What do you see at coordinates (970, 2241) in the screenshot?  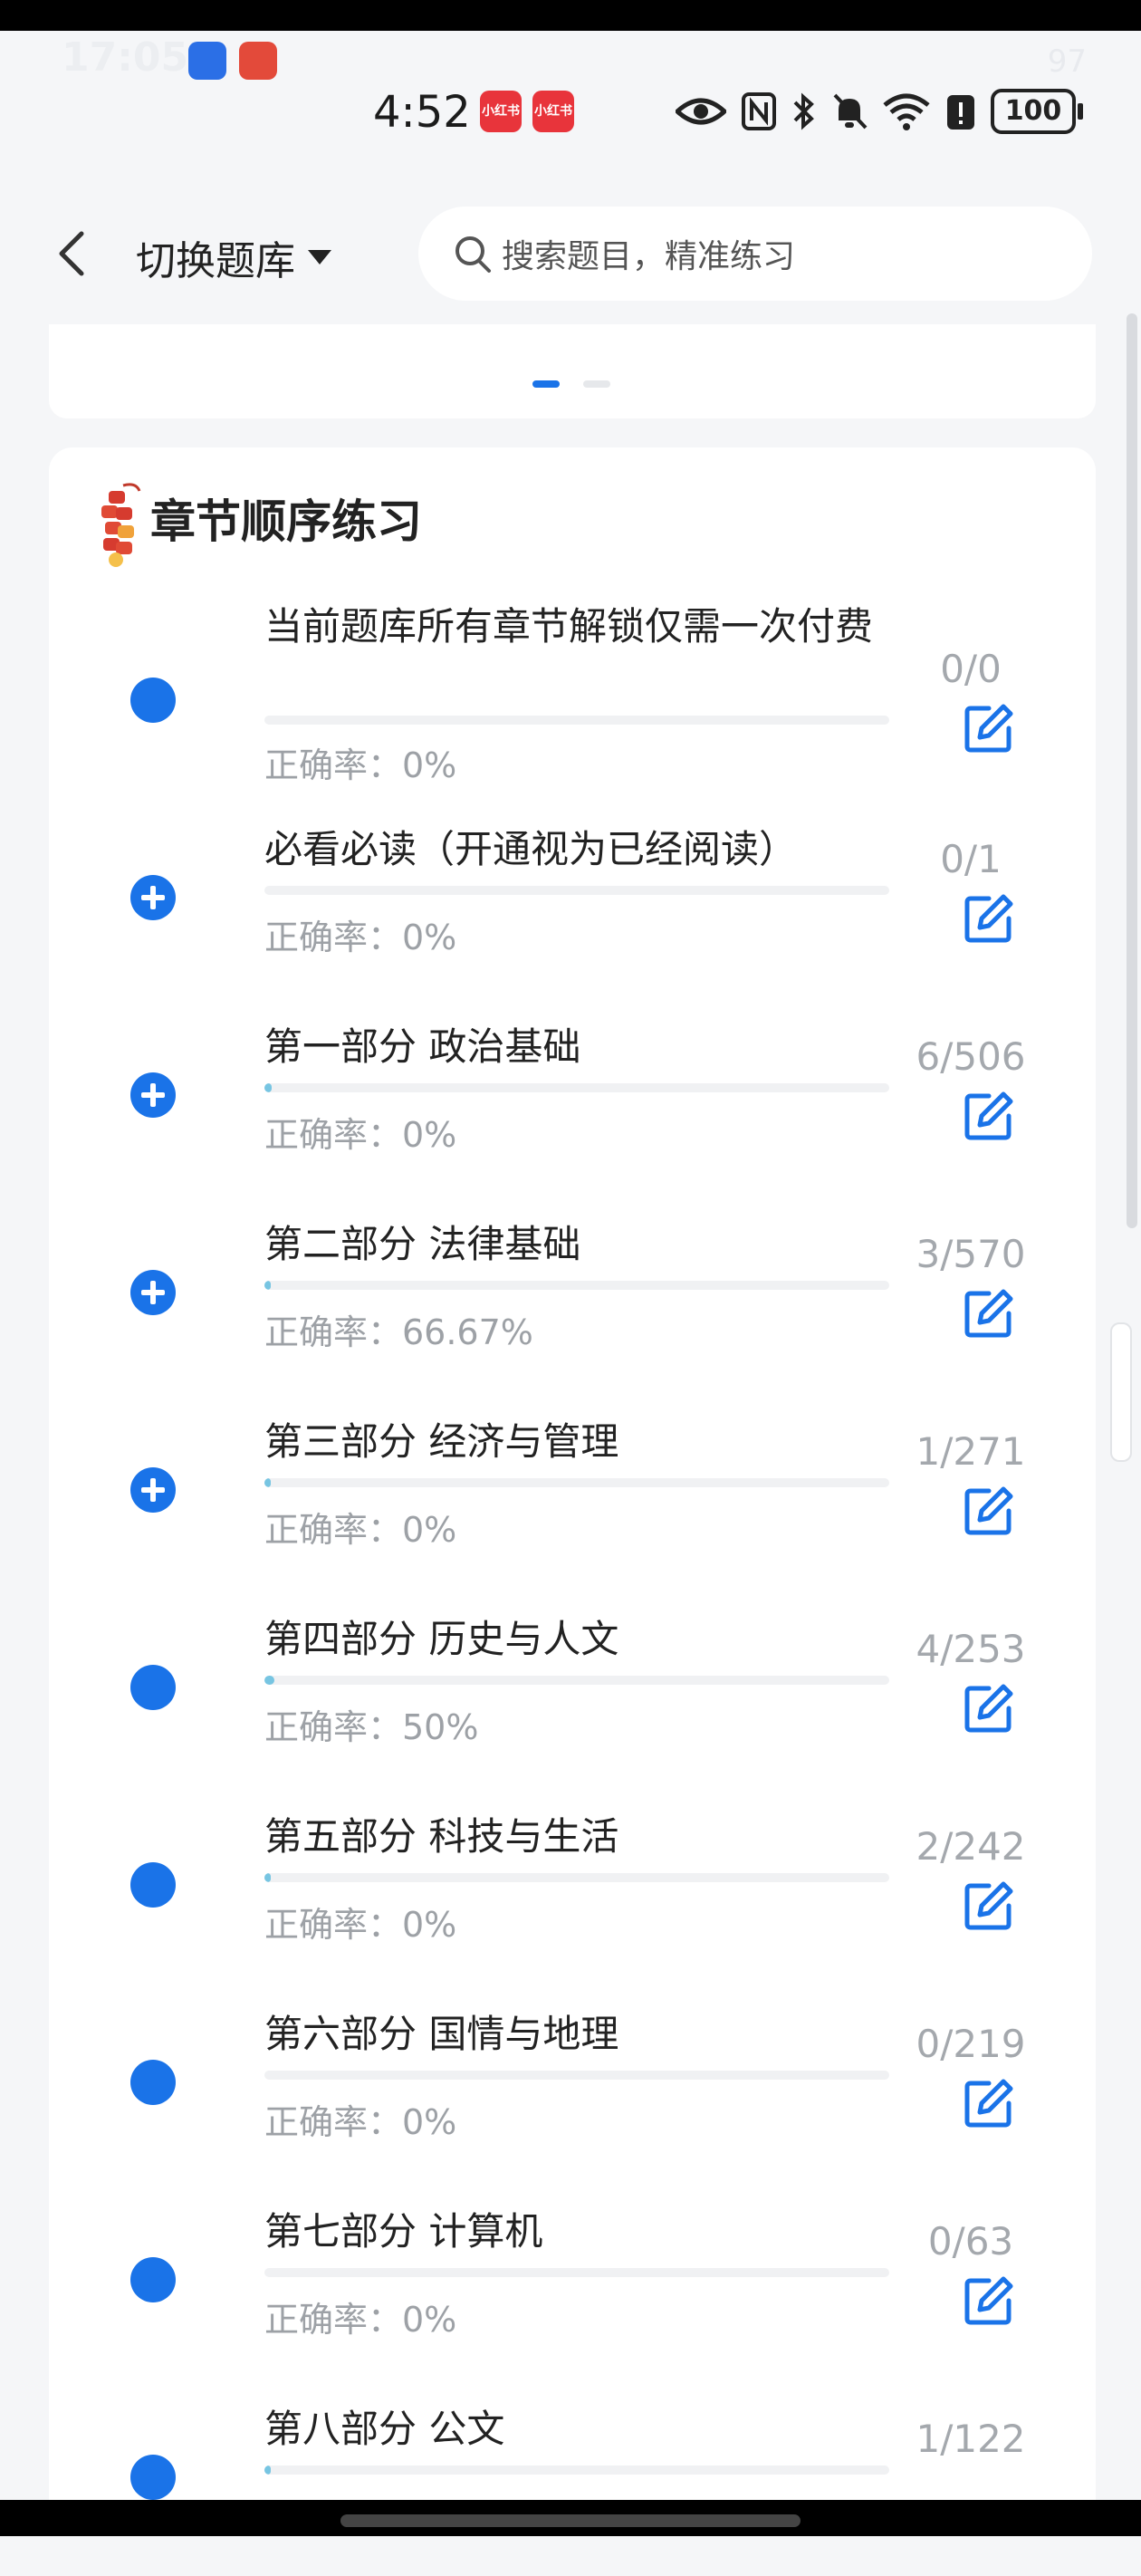 I see `chapter-count: 0/63` at bounding box center [970, 2241].